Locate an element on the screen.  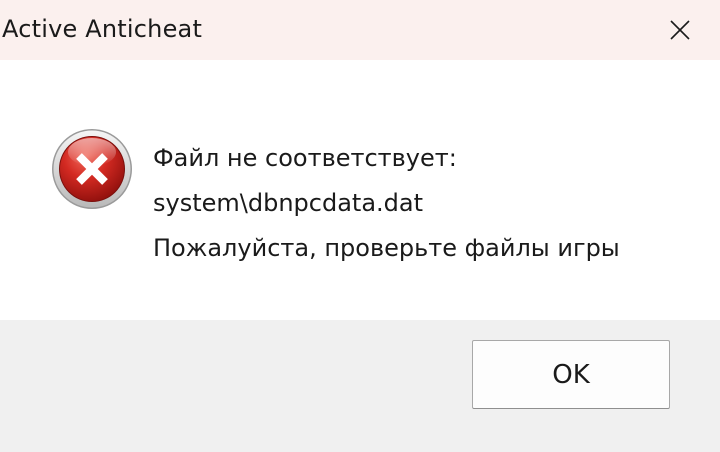
message-line-2: system\dbnpcdata.dat is located at coordinates (288, 203).